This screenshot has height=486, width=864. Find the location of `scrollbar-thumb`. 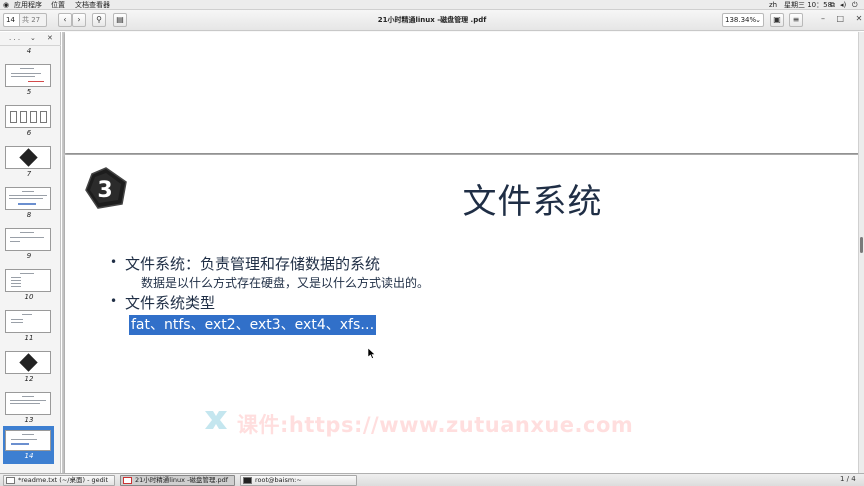

scrollbar-thumb is located at coordinates (861, 245).